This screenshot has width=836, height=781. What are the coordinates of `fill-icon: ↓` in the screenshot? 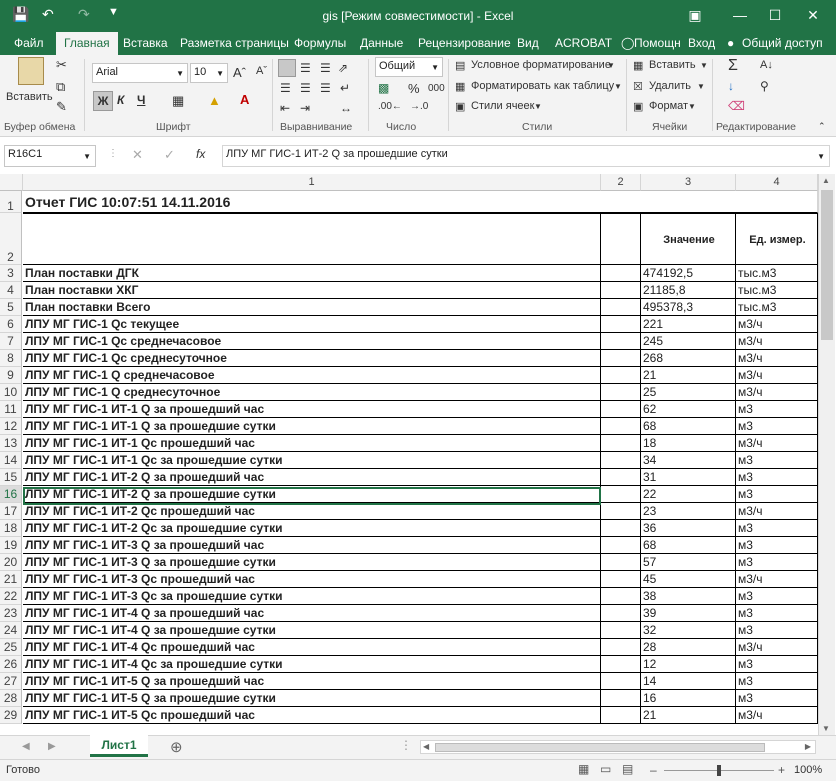 It's located at (731, 86).